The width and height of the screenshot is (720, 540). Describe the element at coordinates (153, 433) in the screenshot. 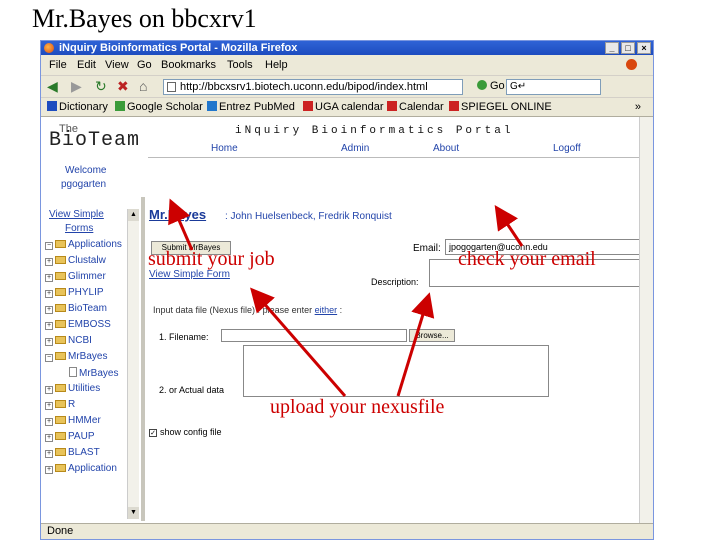

I see `checkbox-icon: ✓` at that location.